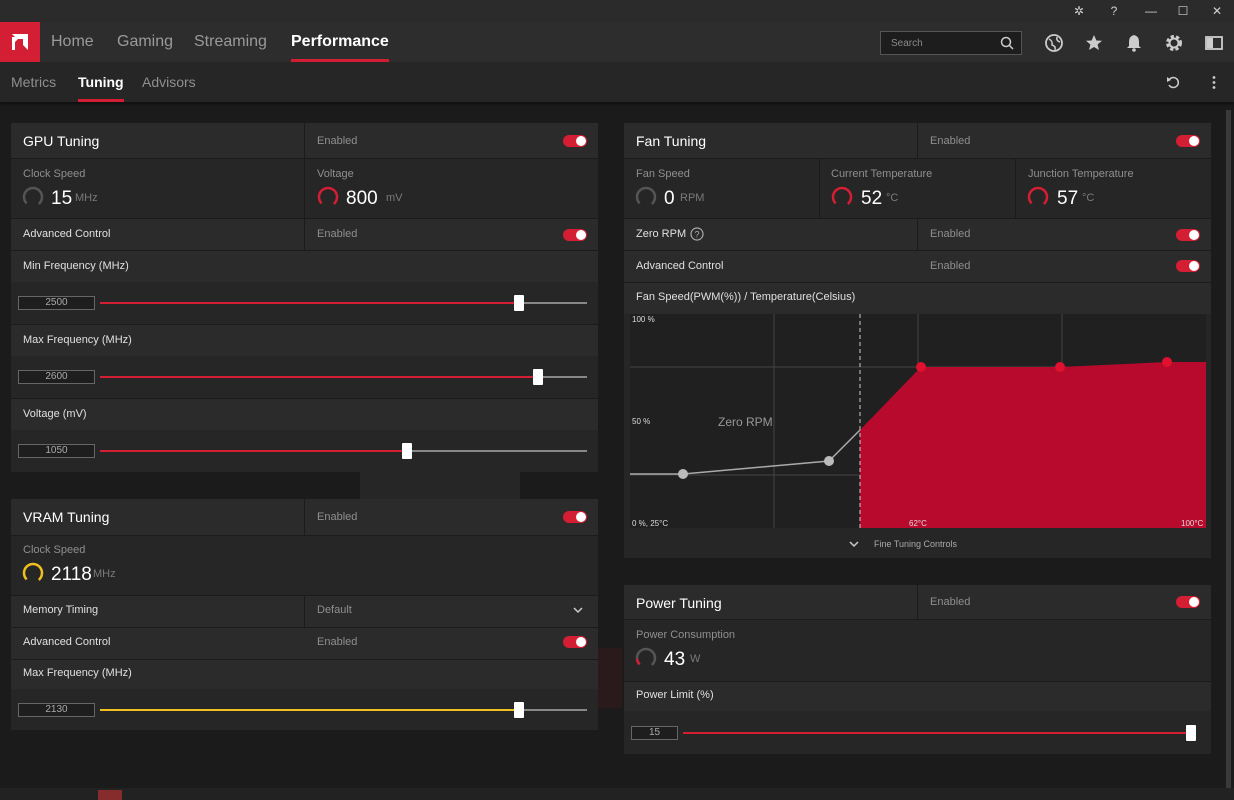 The image size is (1234, 800). I want to click on x-axis-end-label: 100°C, so click(1192, 523).